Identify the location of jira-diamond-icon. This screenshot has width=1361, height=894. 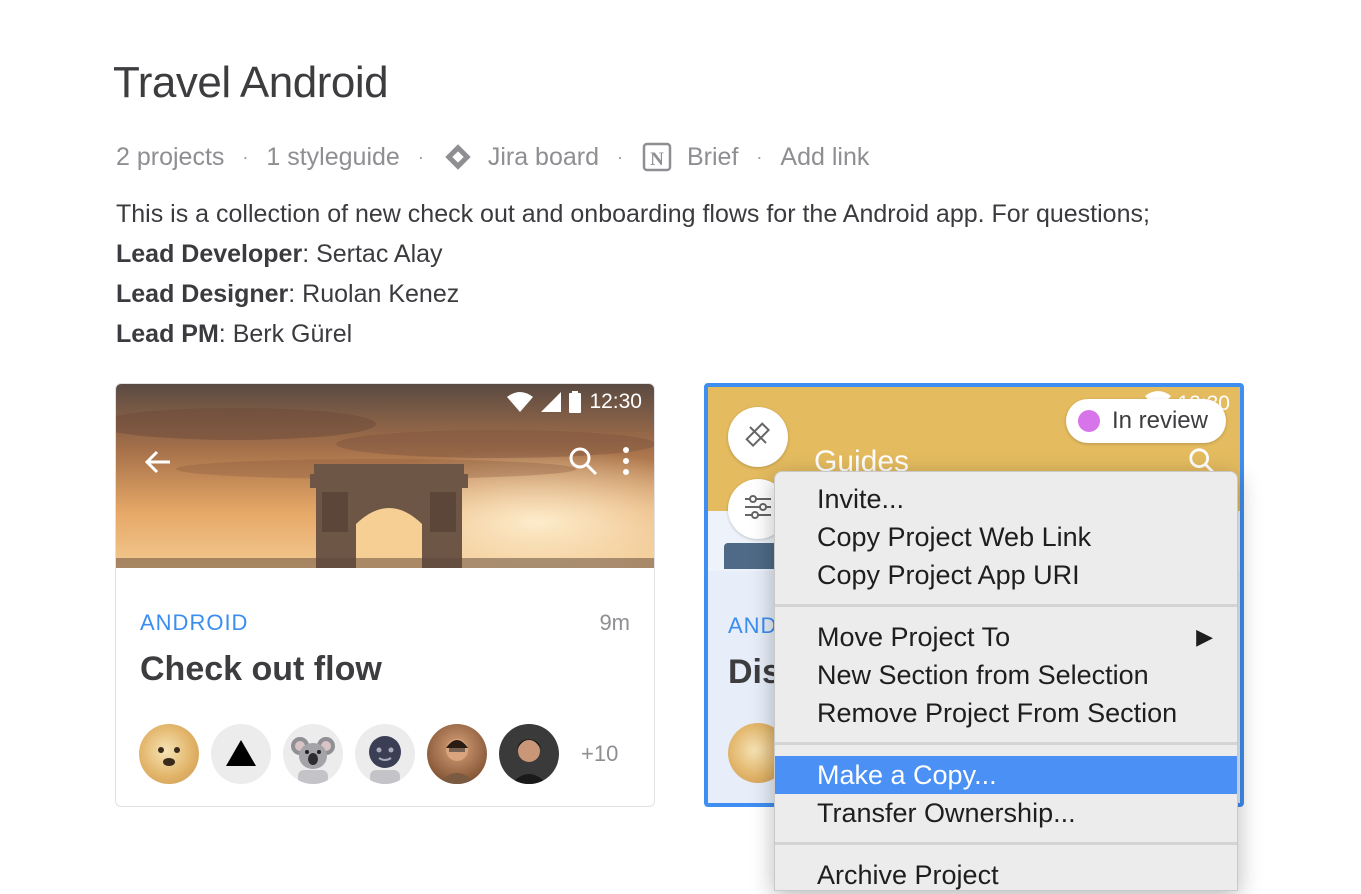
(458, 157).